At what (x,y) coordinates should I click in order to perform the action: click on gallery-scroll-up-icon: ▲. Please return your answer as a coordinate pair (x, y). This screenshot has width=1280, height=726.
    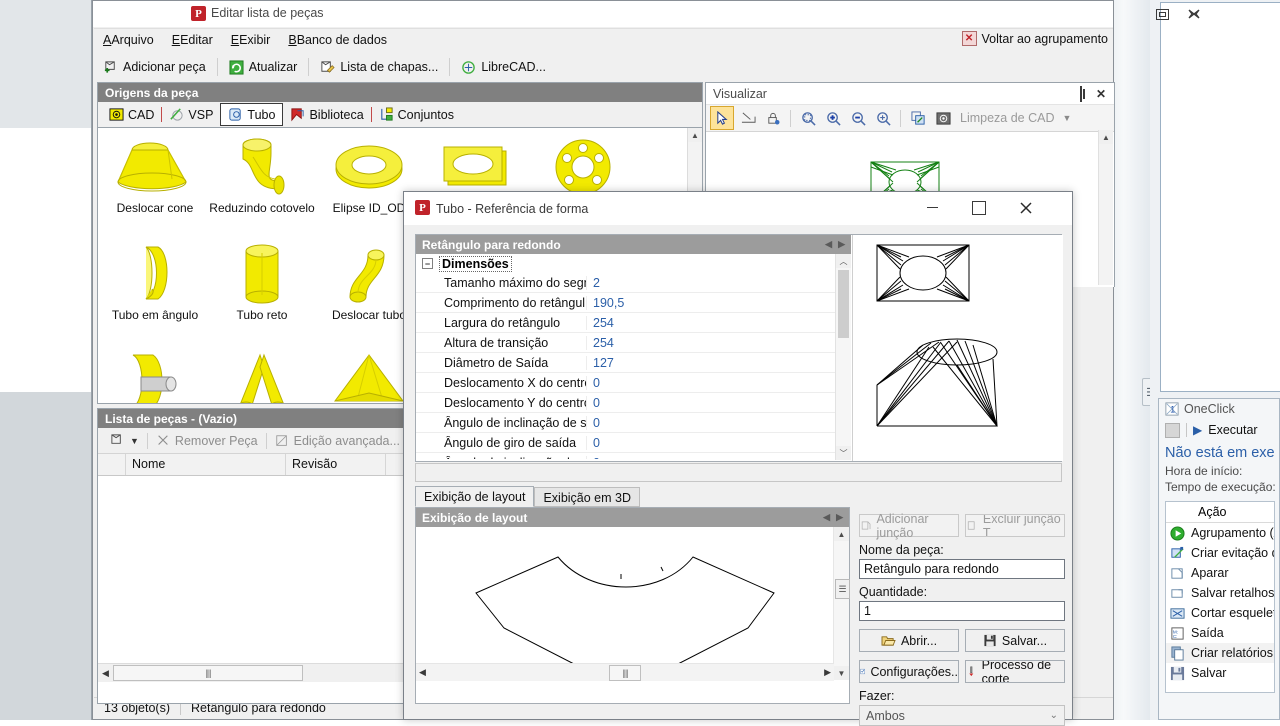
    Looking at the image, I should click on (695, 135).